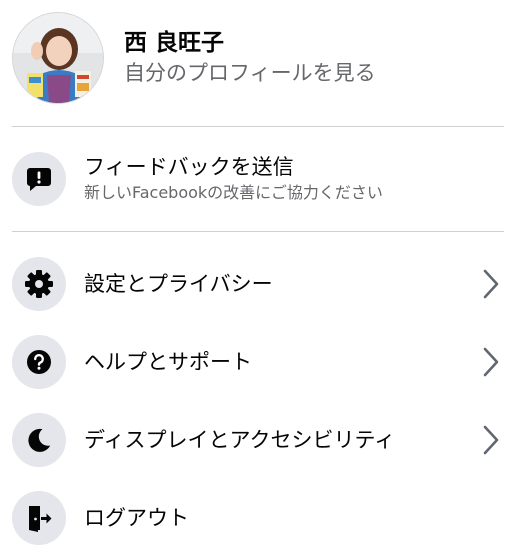 The height and width of the screenshot is (557, 526). I want to click on feedback-exclamation-icon, so click(39, 179).